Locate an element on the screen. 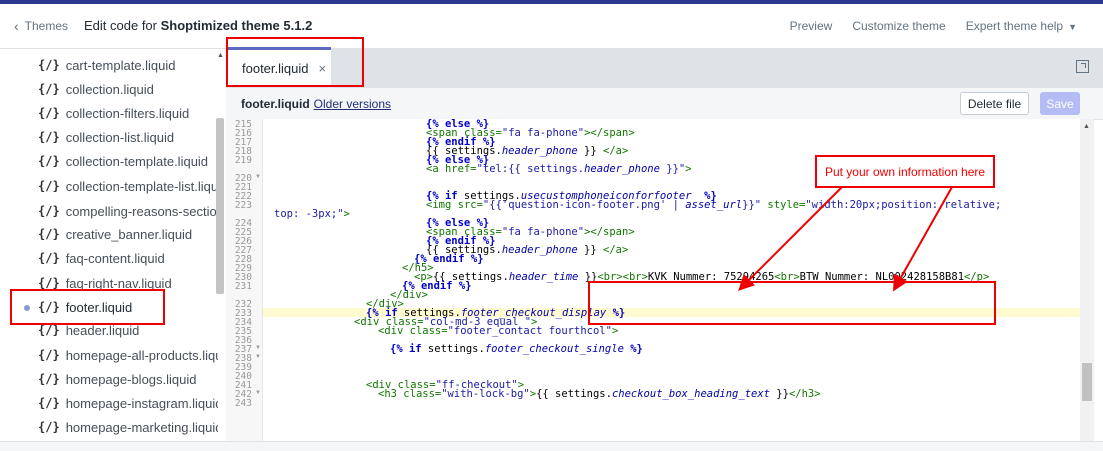 Image resolution: width=1103 pixels, height=451 pixels. annotation-arrows is located at coordinates (845, 239).